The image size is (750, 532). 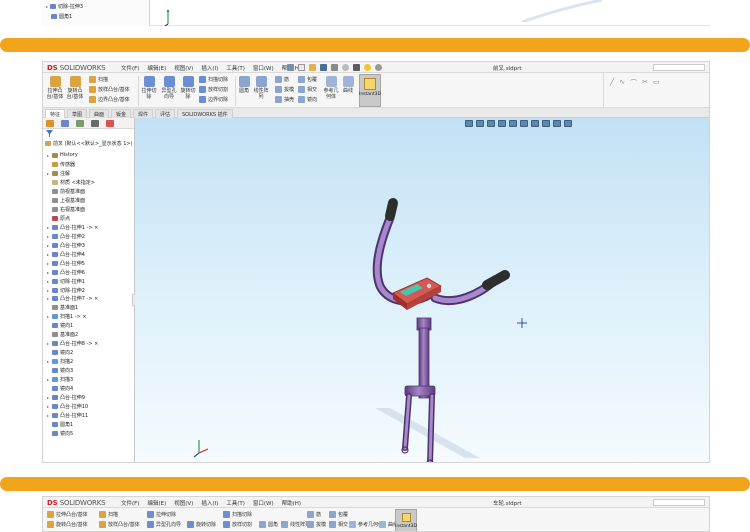 I want to click on menu-help: 帮助(H), so click(x=291, y=503).